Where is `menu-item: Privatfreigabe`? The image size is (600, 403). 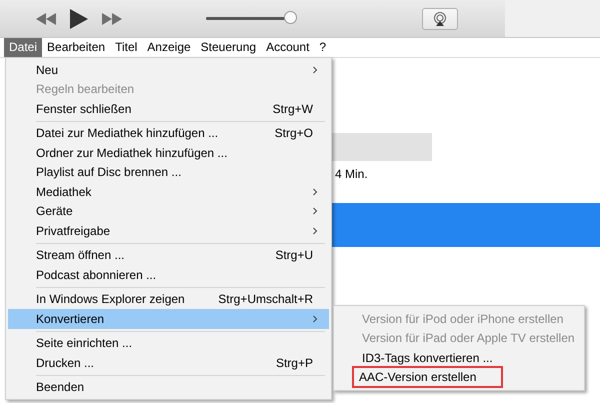 menu-item: Privatfreigabe is located at coordinates (168, 230).